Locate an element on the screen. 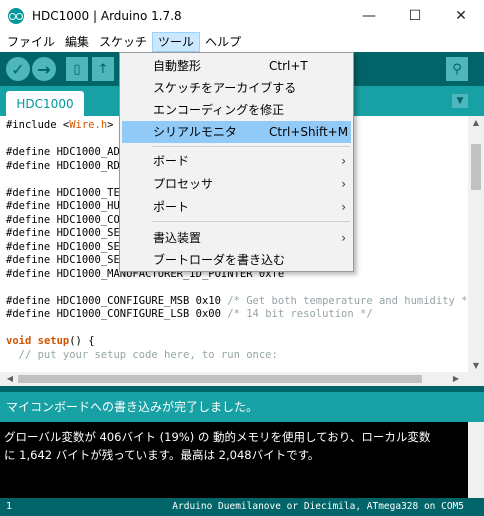 The image size is (484, 516). code-line: #define HDC1000_HUM is located at coordinates (66, 206).